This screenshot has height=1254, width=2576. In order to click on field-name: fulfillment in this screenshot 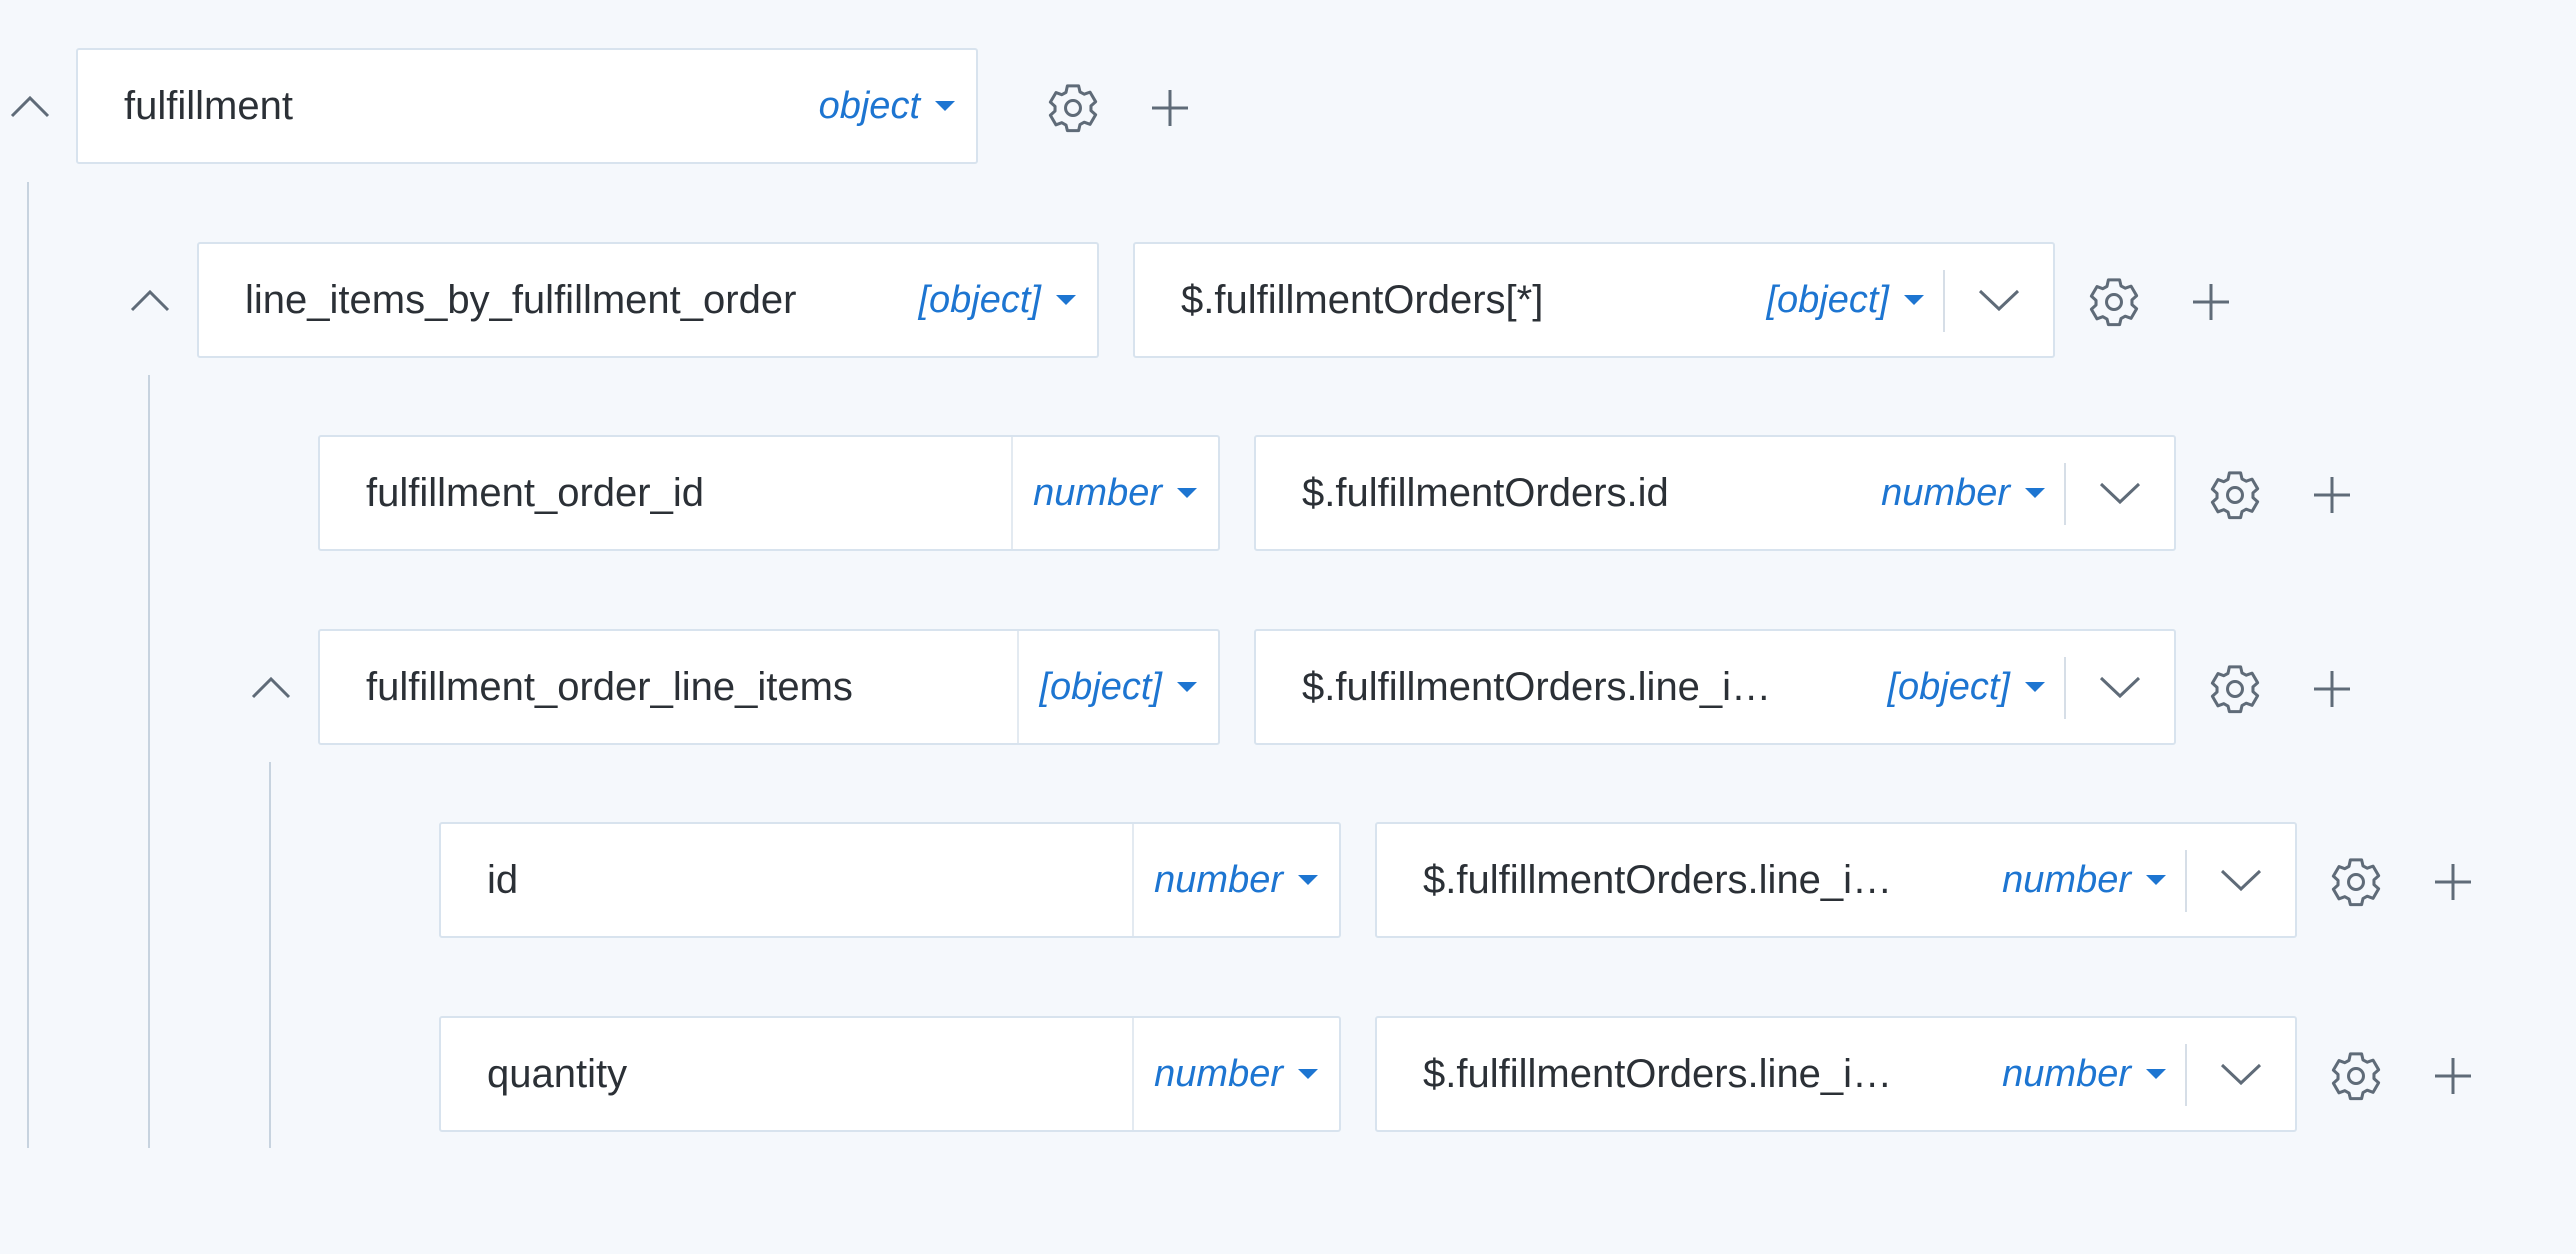, I will do `click(208, 106)`.